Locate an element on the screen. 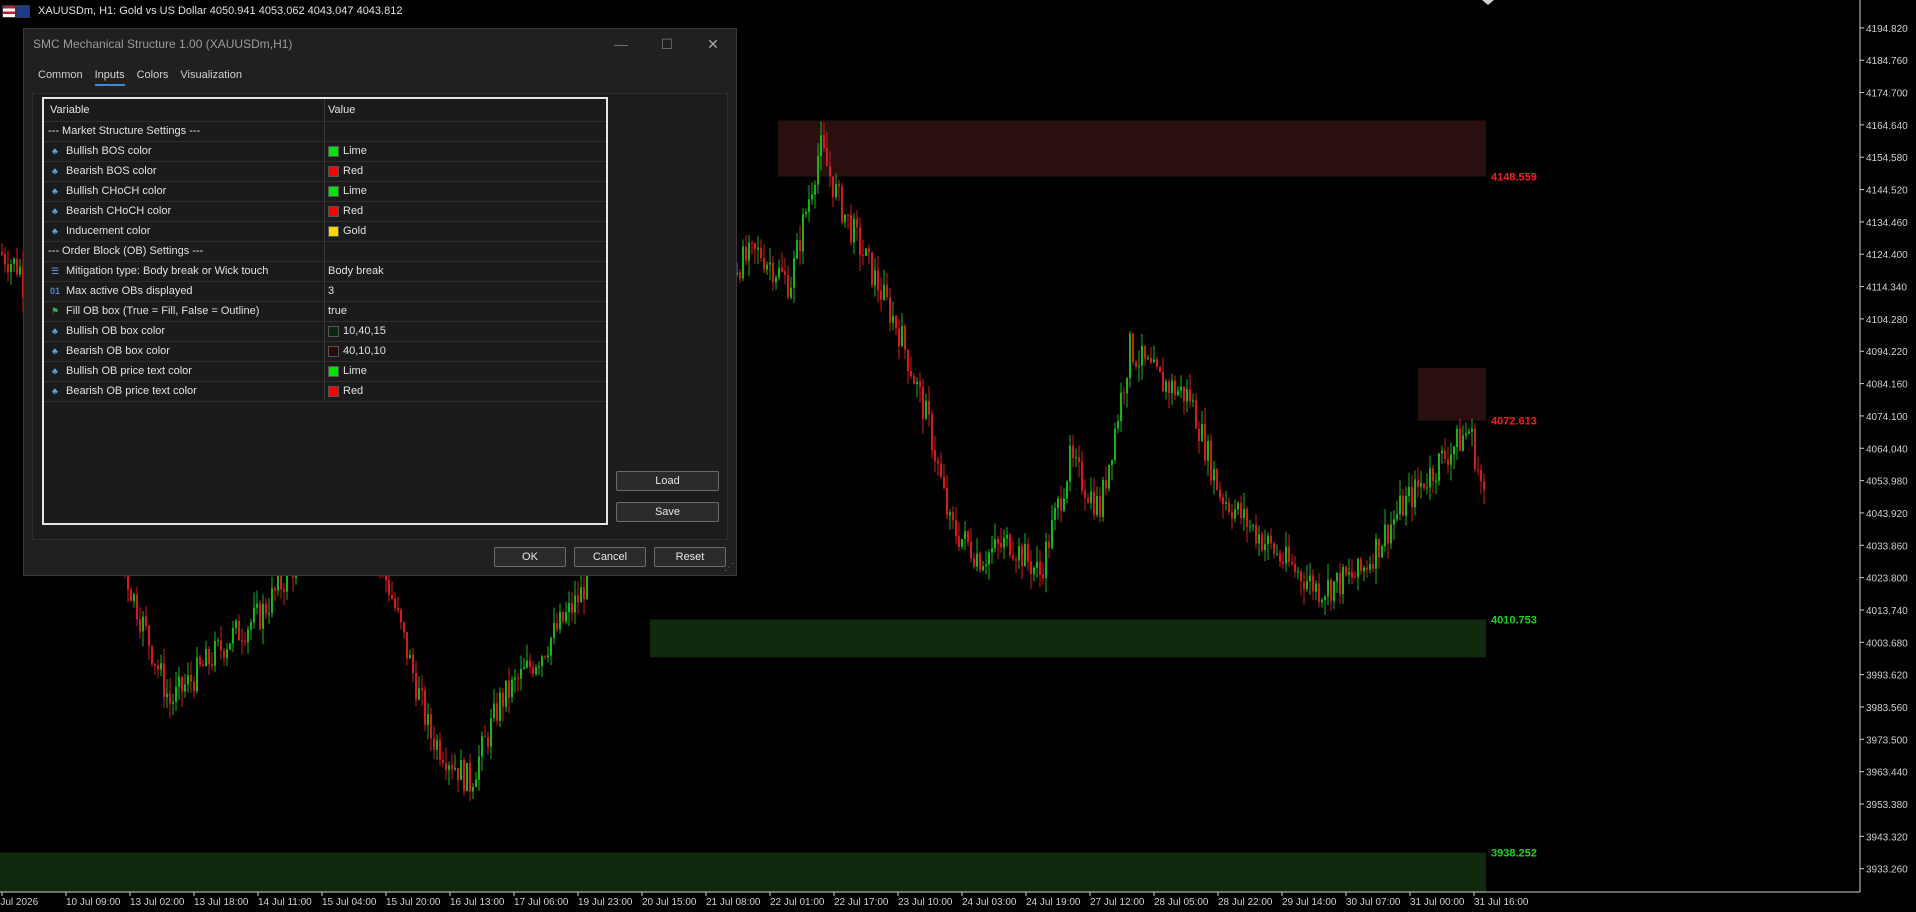 The image size is (1916, 912). value-cell: Body break is located at coordinates (356, 271).